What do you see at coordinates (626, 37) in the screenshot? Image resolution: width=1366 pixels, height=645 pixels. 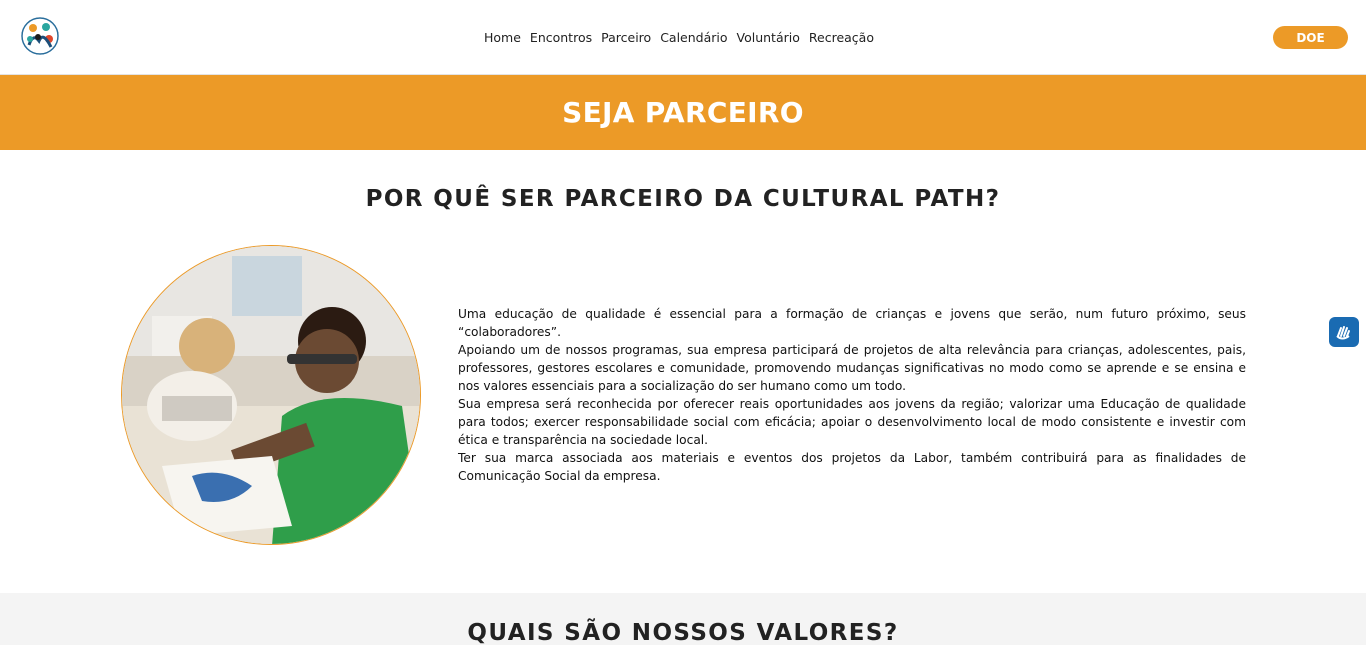 I see `nav-parceiro: Parceiro` at bounding box center [626, 37].